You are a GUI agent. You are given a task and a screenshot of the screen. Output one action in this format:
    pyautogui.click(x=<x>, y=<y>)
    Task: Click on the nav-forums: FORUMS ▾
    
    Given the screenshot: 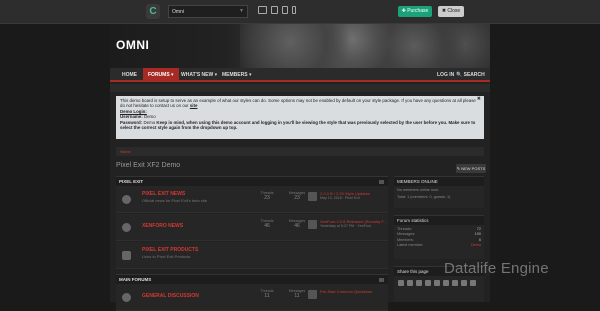 What is the action you would take?
    pyautogui.click(x=161, y=75)
    